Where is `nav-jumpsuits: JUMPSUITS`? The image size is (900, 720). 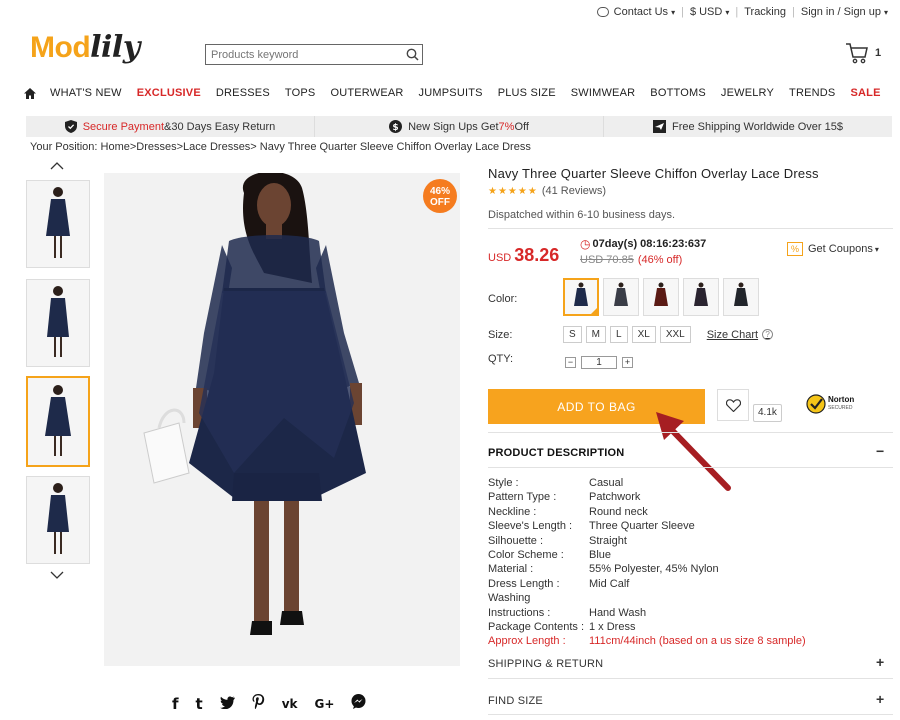
nav-jumpsuits: JUMPSUITS is located at coordinates (451, 93).